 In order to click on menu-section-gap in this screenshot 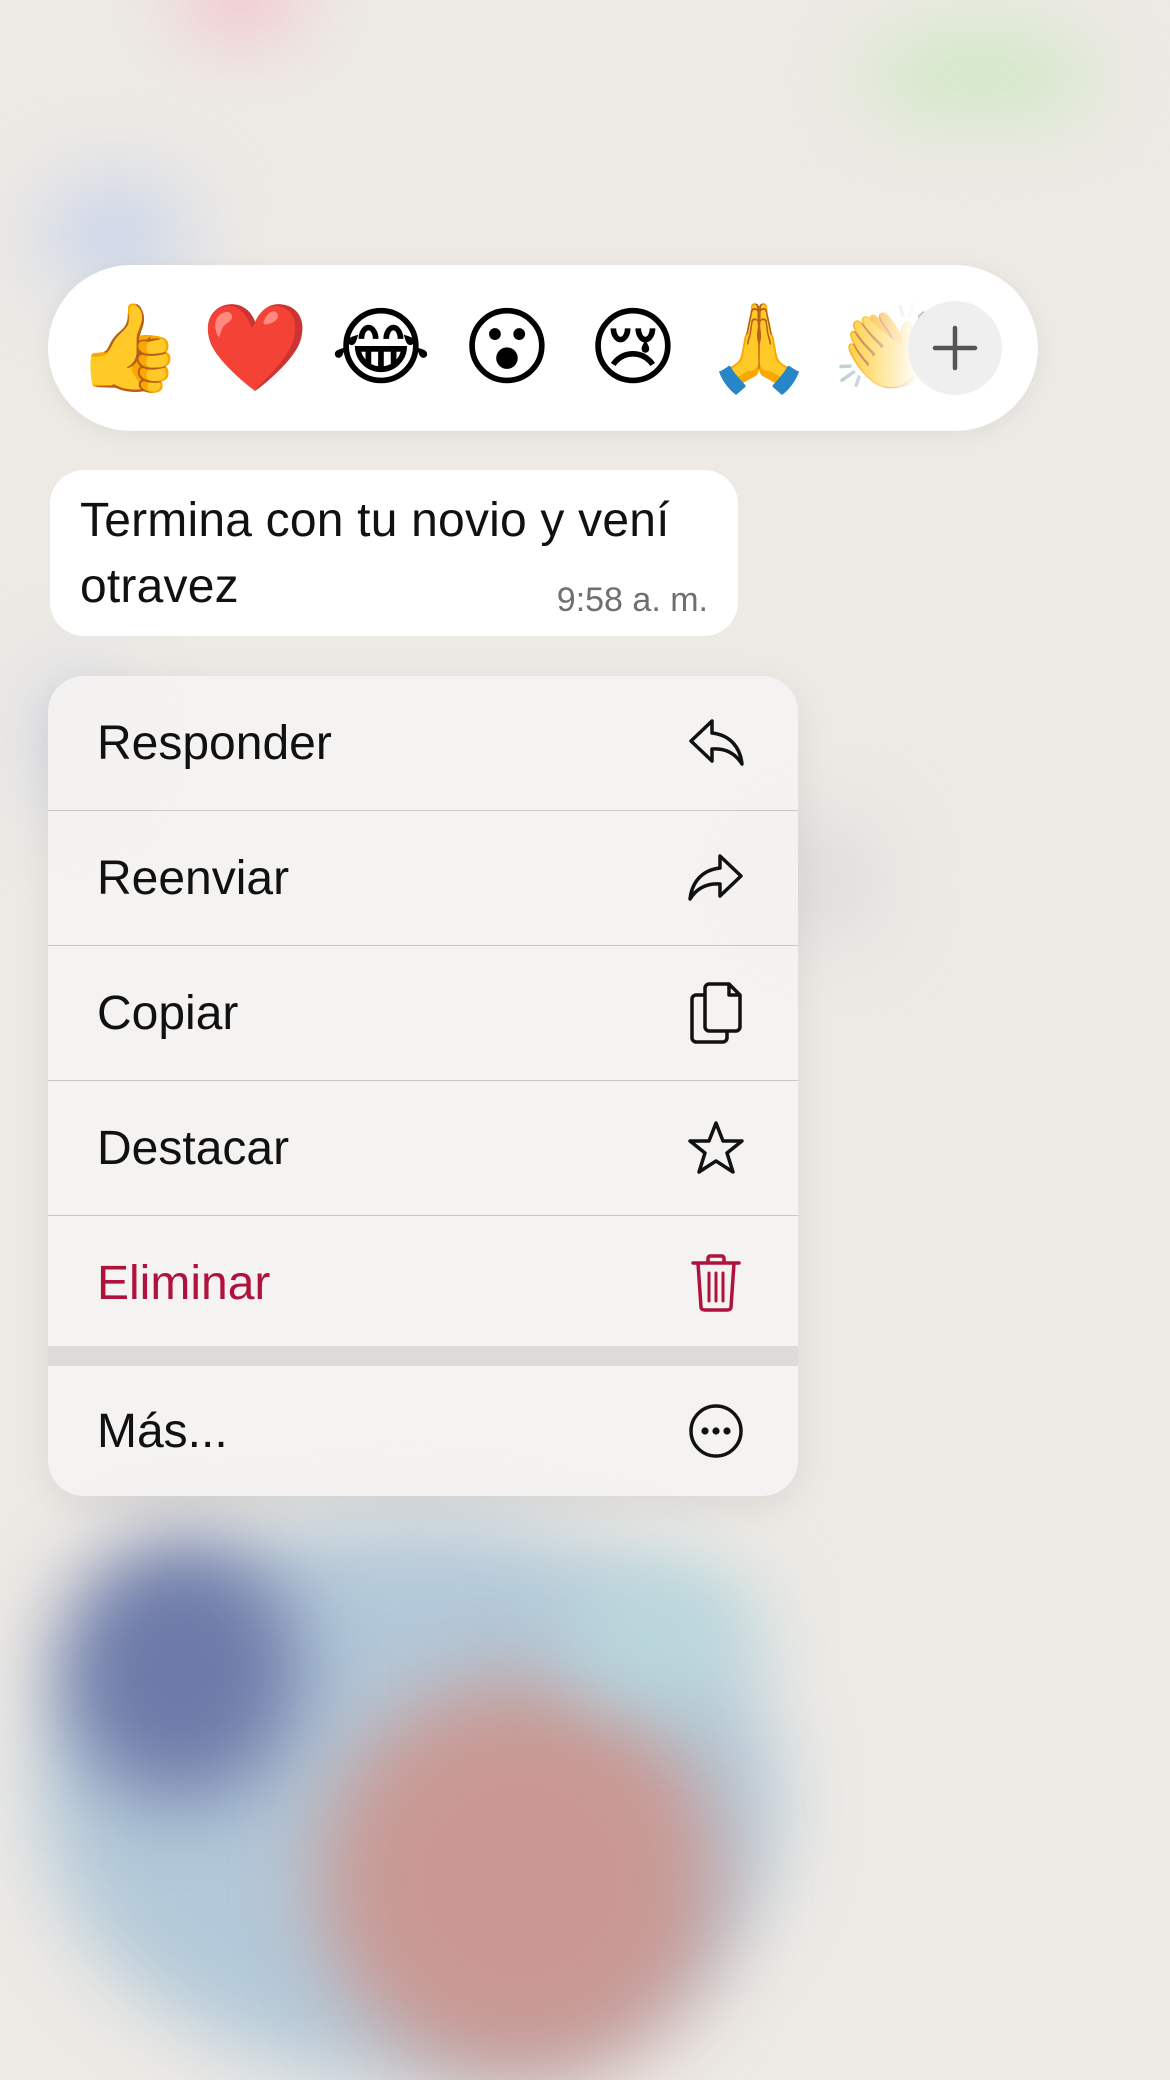, I will do `click(423, 1356)`.